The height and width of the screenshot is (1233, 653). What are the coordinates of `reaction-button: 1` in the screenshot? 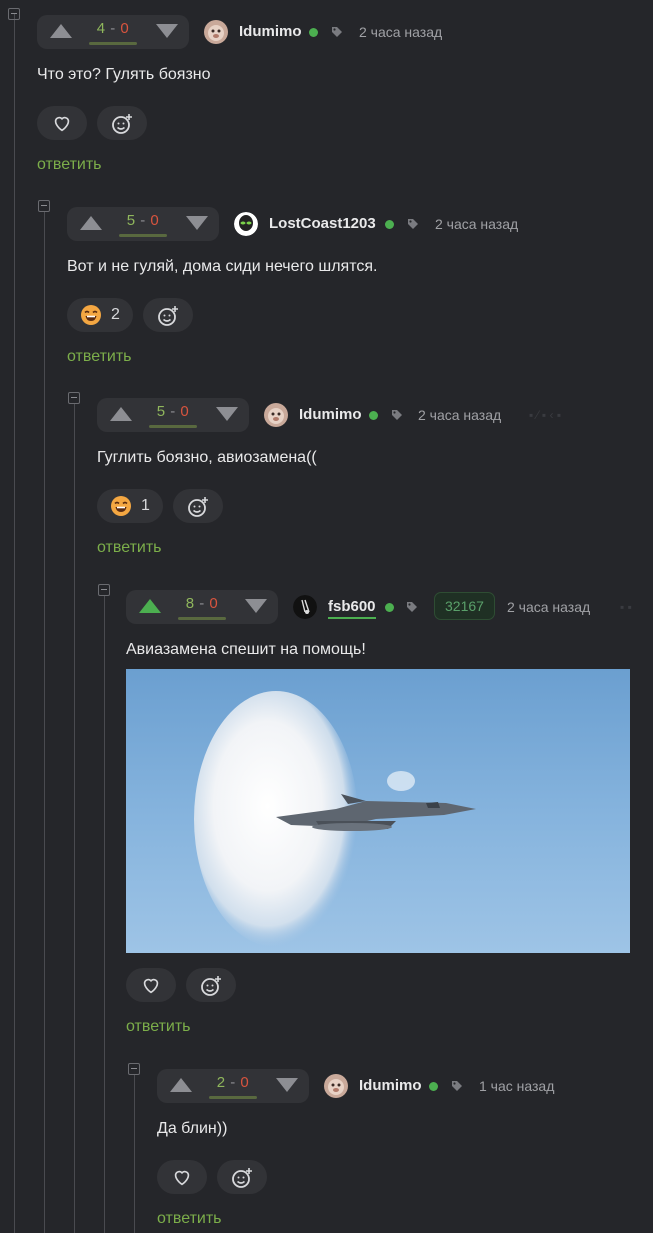 It's located at (130, 506).